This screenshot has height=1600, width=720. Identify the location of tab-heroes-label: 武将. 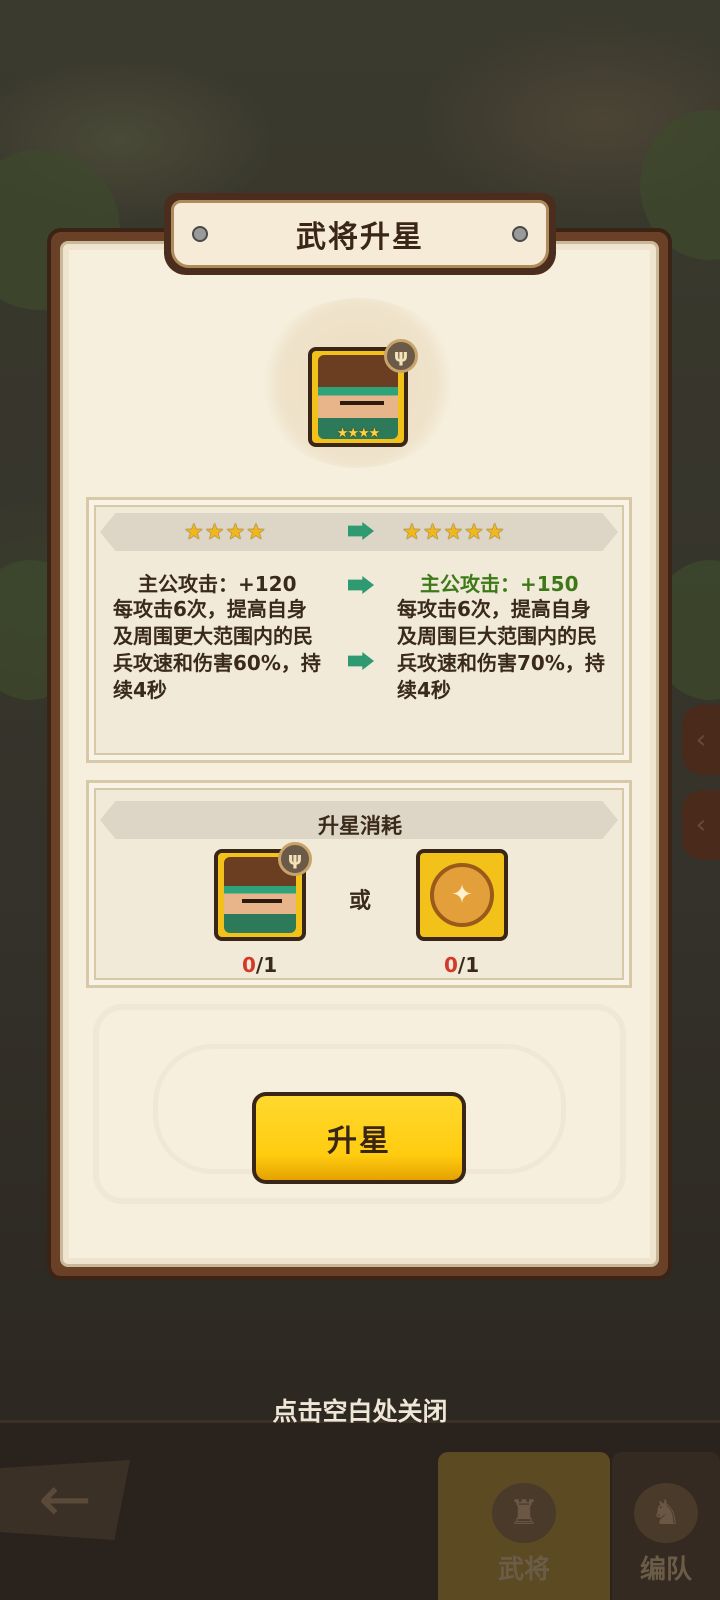
(523, 1570).